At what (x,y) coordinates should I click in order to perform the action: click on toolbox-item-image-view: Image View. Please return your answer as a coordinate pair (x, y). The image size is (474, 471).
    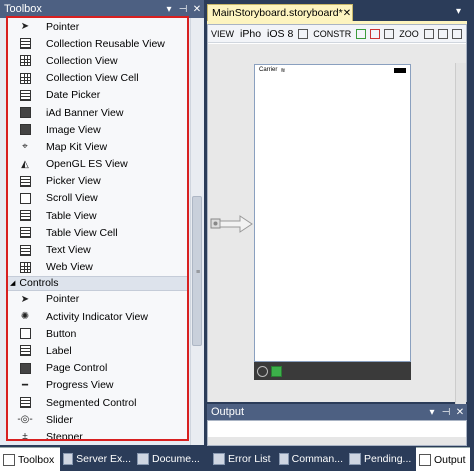
    Looking at the image, I should click on (97, 129).